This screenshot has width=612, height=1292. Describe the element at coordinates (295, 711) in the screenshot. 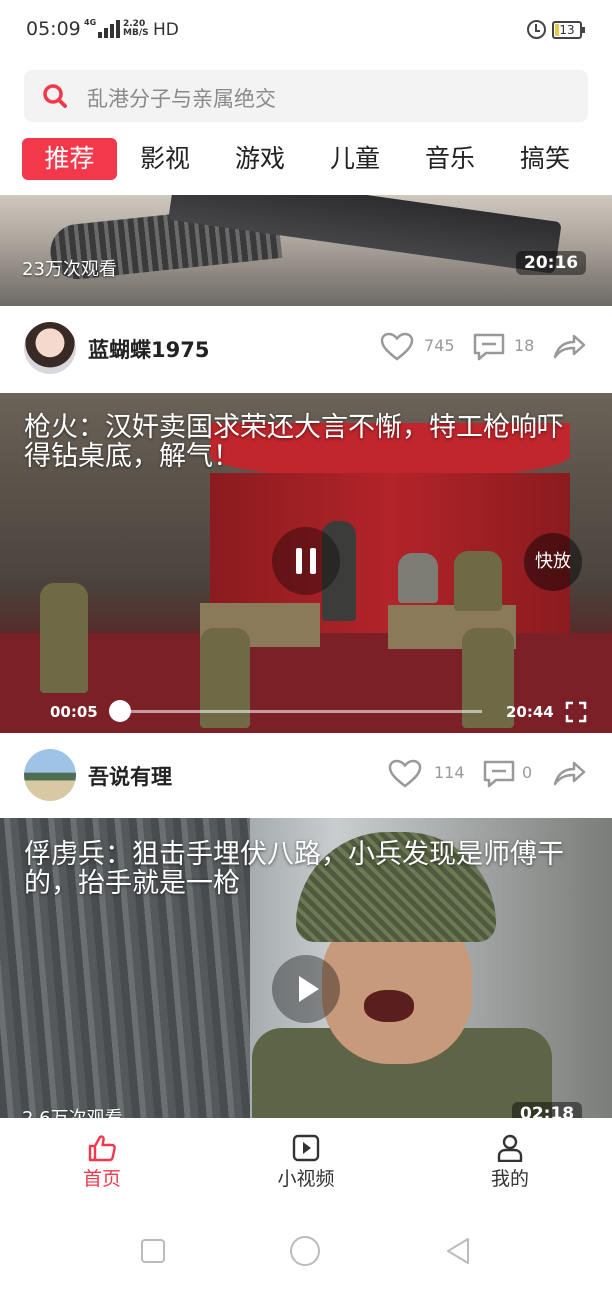

I see `progress-bar` at that location.